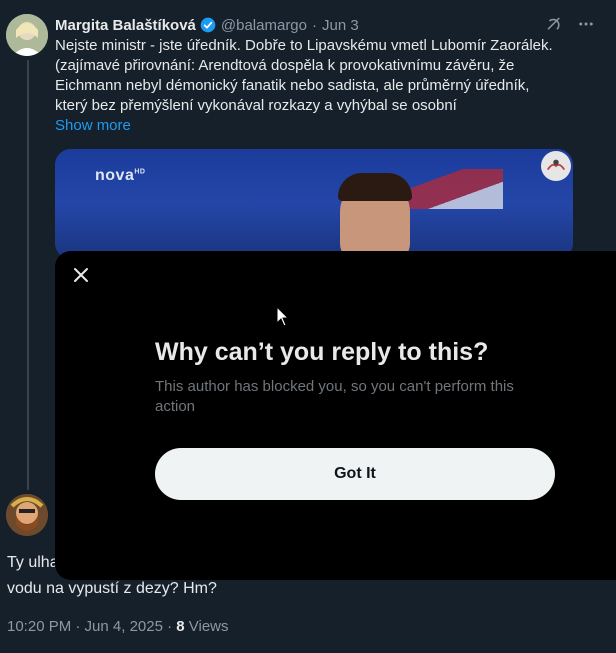 The width and height of the screenshot is (616, 653). What do you see at coordinates (570, 26) in the screenshot?
I see `tweet-header-actions` at bounding box center [570, 26].